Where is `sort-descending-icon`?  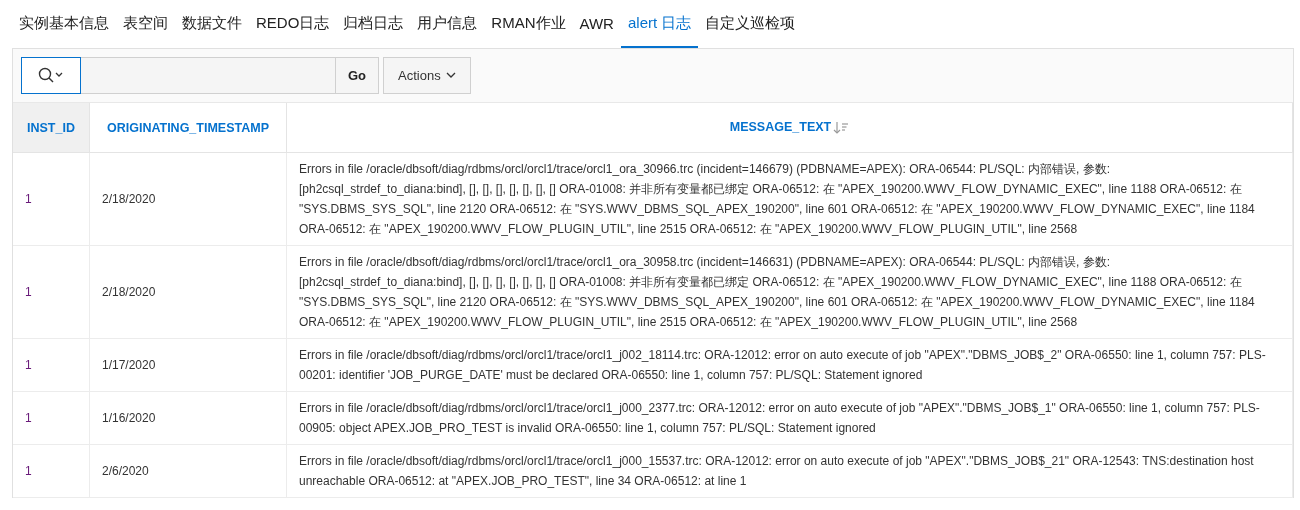 sort-descending-icon is located at coordinates (841, 127).